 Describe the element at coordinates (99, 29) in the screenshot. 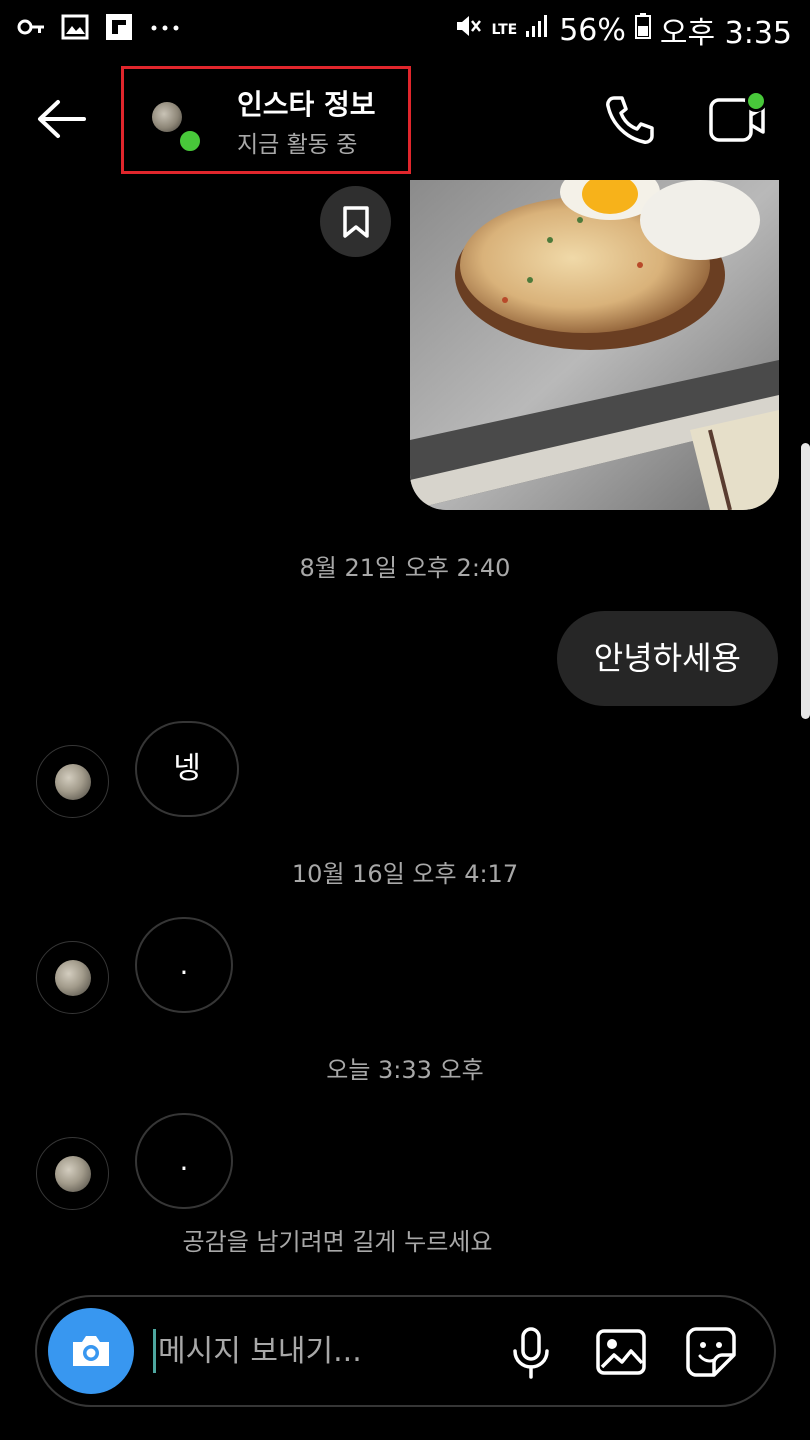

I see `status-bar-left` at that location.